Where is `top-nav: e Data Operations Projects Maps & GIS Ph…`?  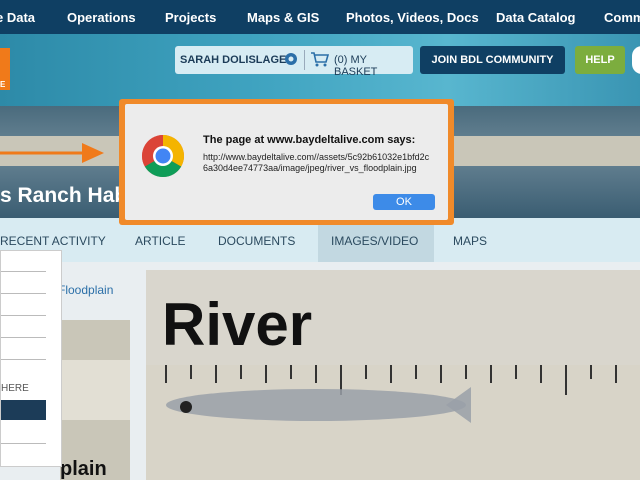 top-nav: e Data Operations Projects Maps & GIS Ph… is located at coordinates (320, 17).